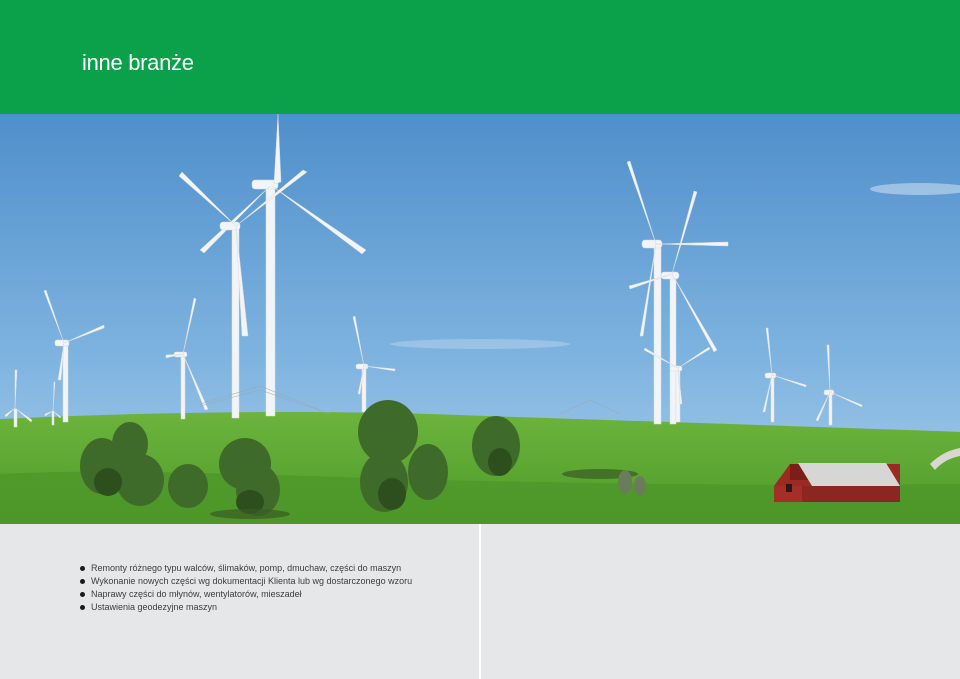 The width and height of the screenshot is (960, 679). I want to click on list-item-text: Ustawienia geodezyjne maszyn, so click(154, 607).